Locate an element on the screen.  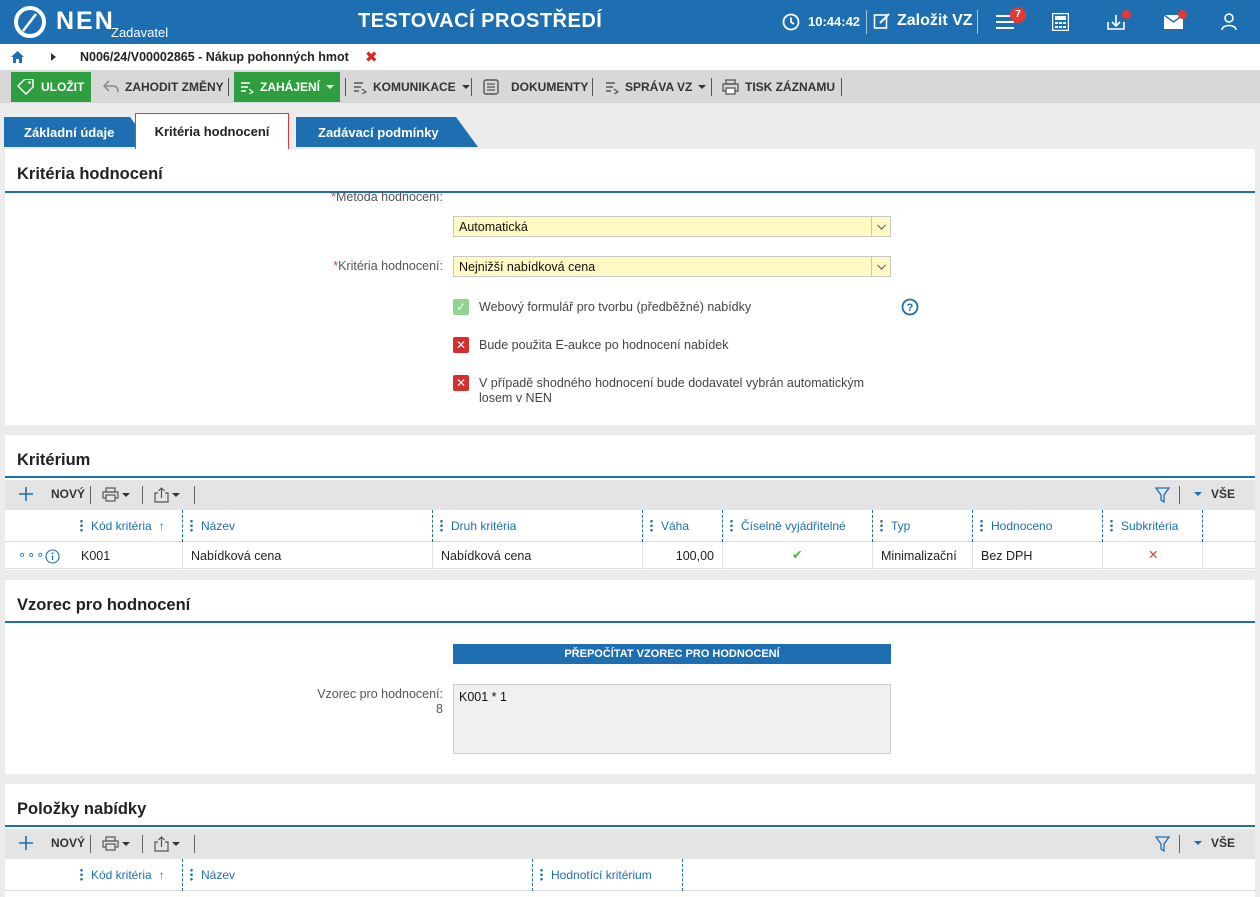
tab-tender-conditions: Zadávací podmínky is located at coordinates (378, 132).